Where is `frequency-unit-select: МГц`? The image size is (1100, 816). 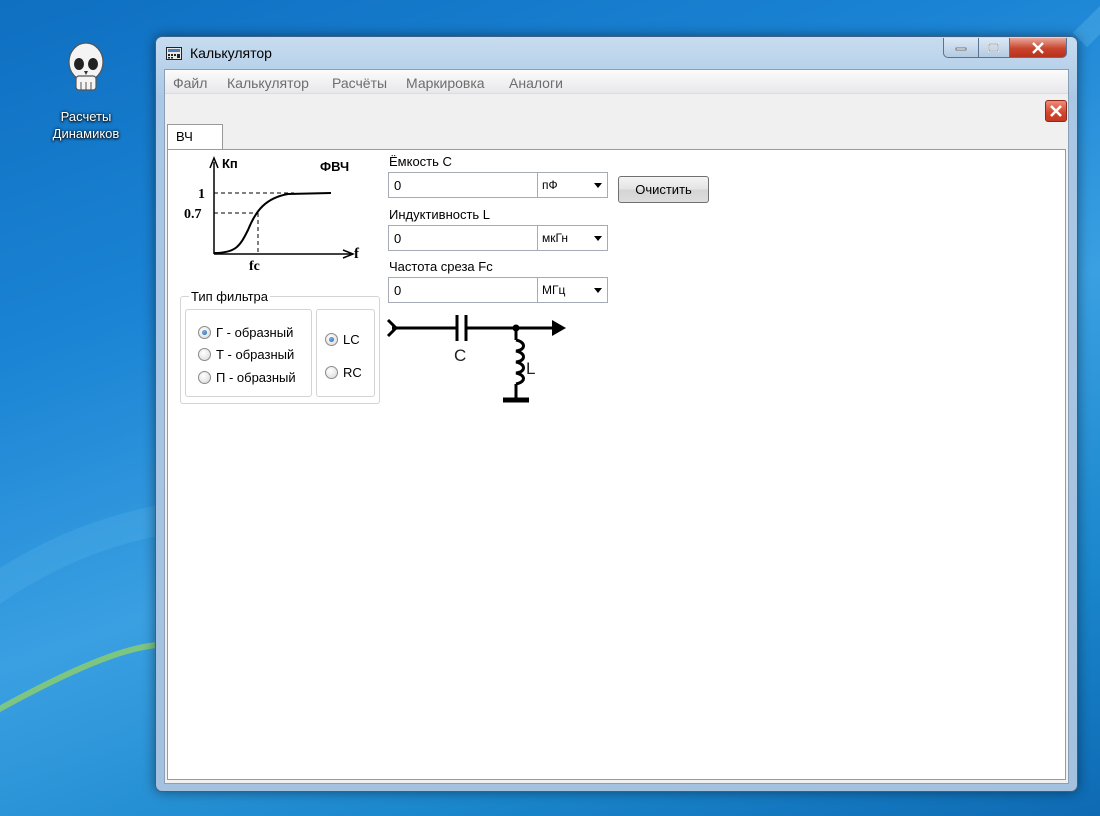 frequency-unit-select: МГц is located at coordinates (572, 290).